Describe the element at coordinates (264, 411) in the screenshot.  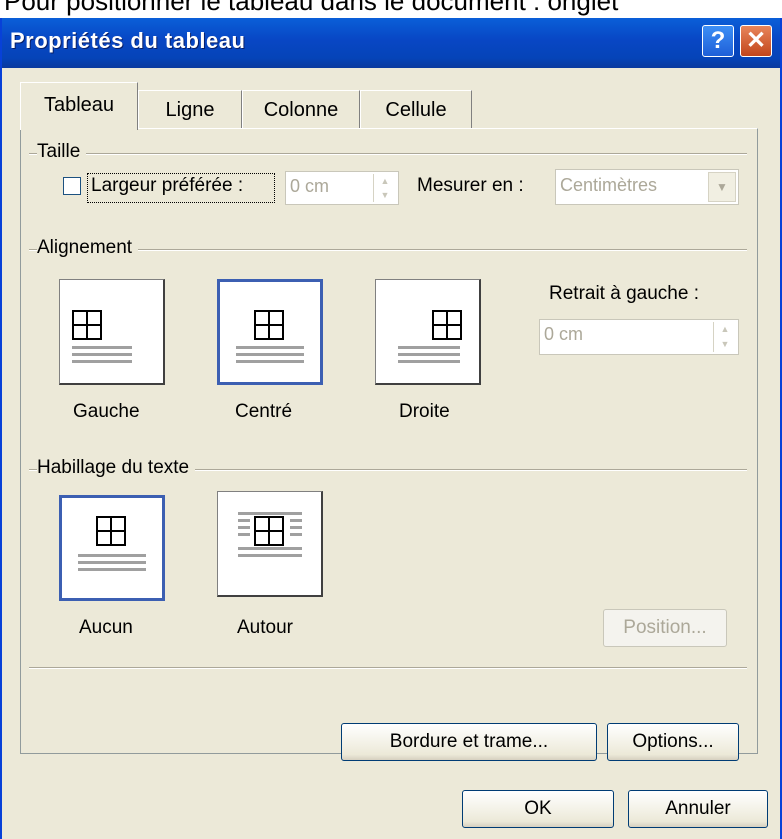
I see `align-center-label: Centré` at that location.